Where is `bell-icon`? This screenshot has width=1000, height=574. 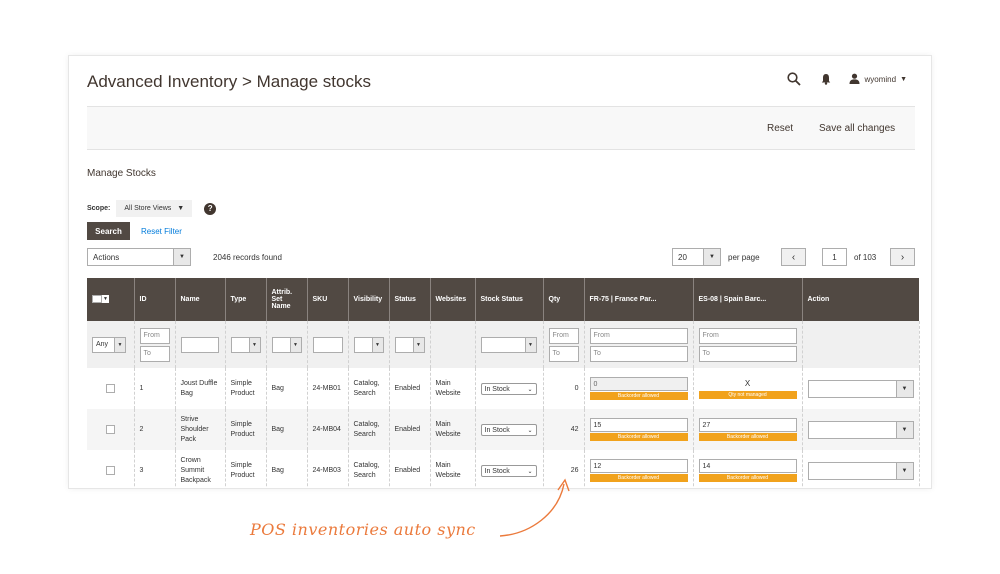 bell-icon is located at coordinates (826, 79).